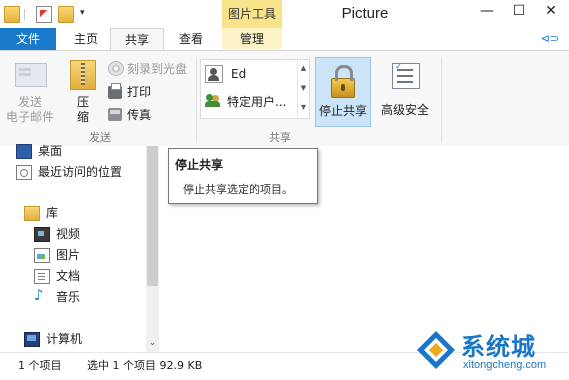  I want to click on recent-places-icon, so click(24, 172).